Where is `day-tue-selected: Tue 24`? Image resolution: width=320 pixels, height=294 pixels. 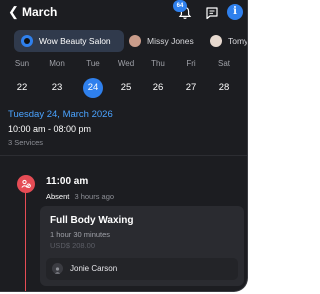 day-tue-selected: Tue 24 is located at coordinates (93, 78).